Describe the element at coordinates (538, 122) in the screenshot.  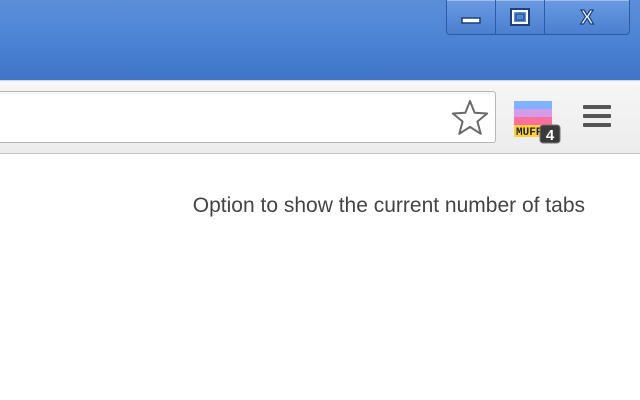
I see `muff-extension-icon: MUFF 4` at that location.